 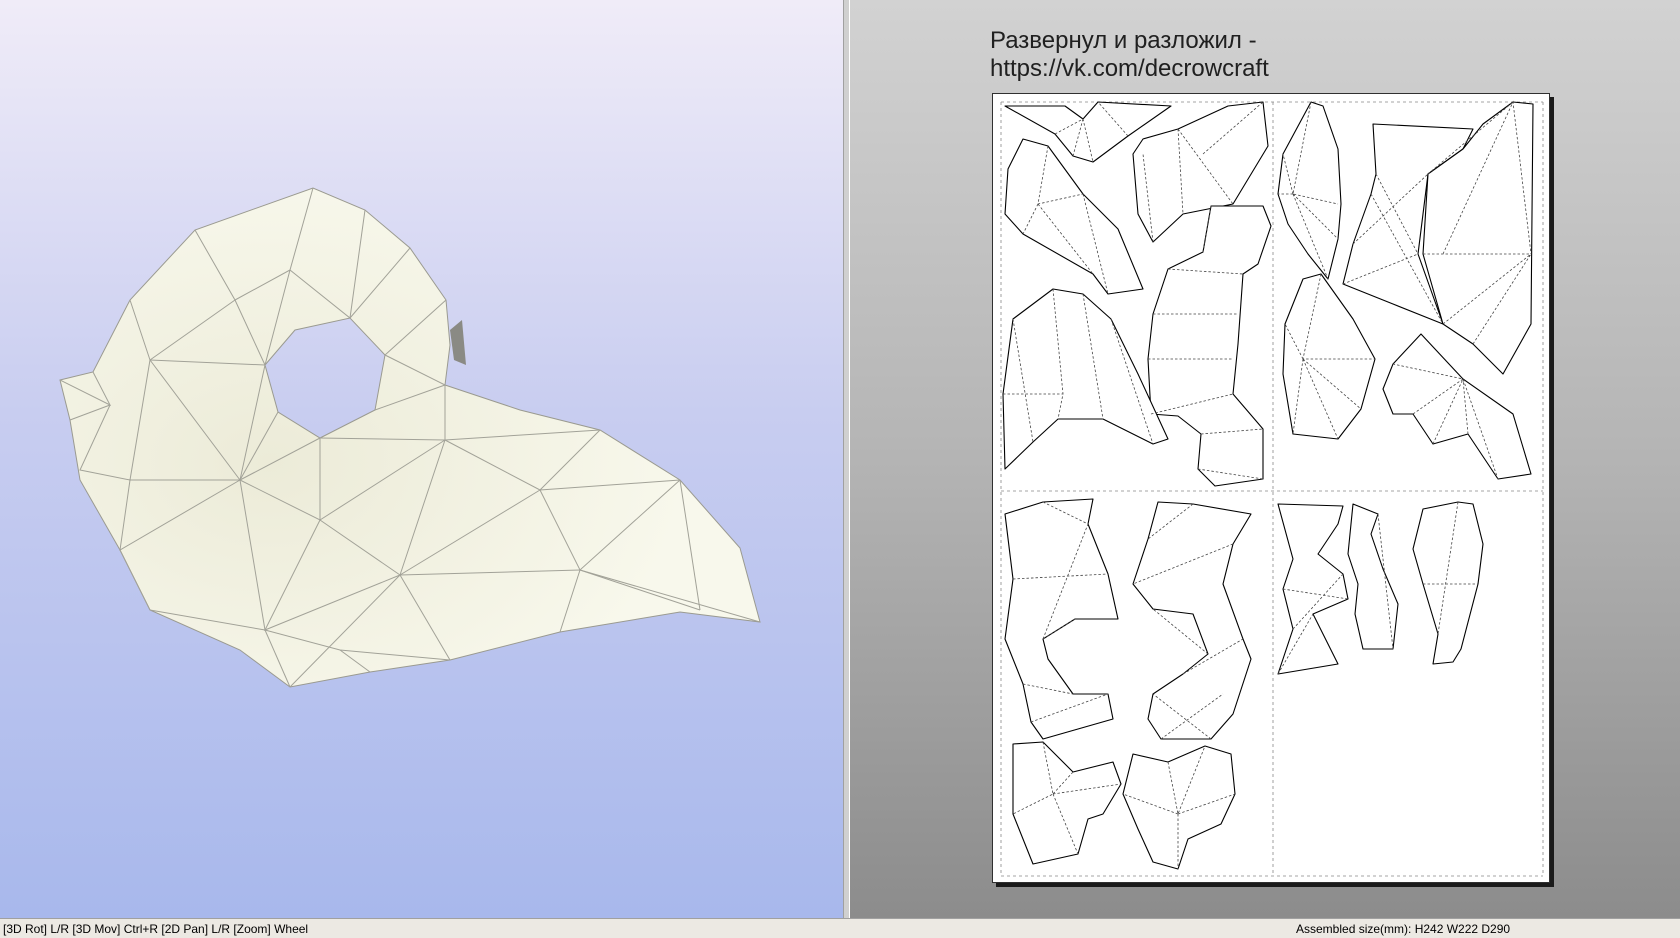 I want to click on mask-back-edge, so click(x=458, y=342).